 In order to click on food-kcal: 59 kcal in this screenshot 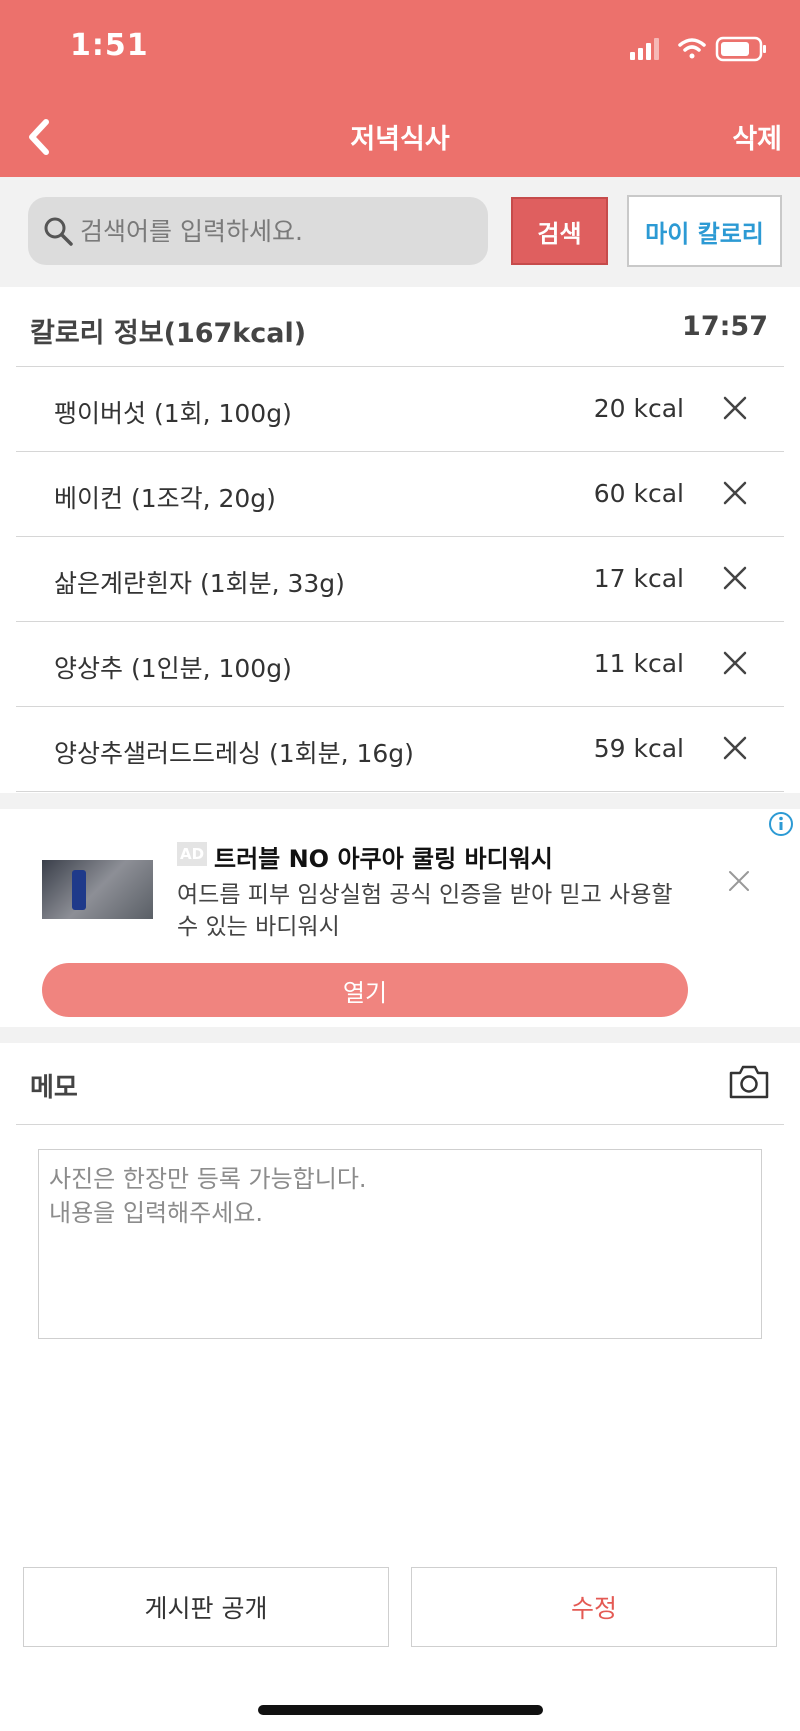, I will do `click(638, 748)`.